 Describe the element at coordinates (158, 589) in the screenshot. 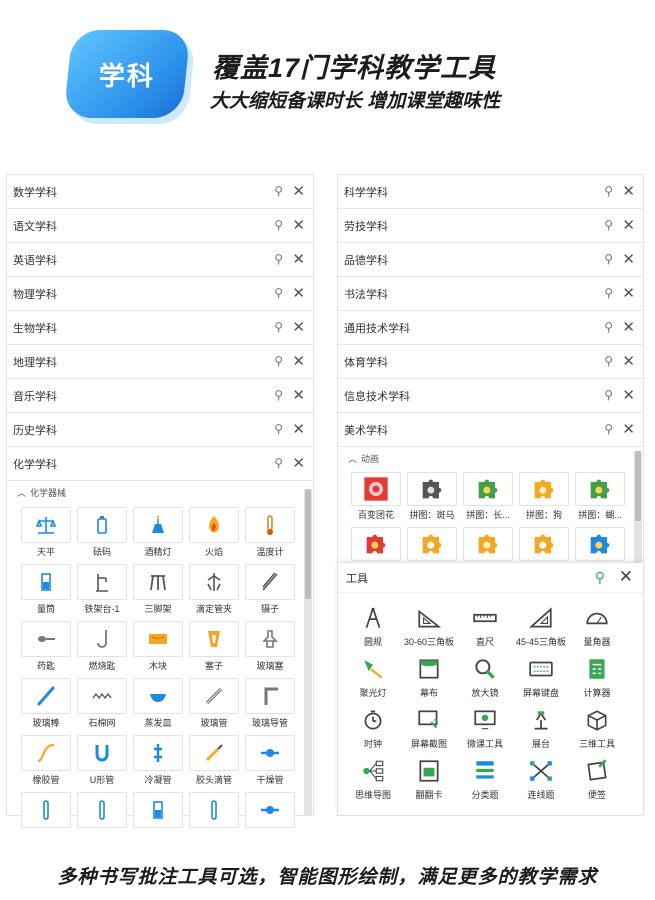

I see `chem-tool-tile: 三脚架` at that location.